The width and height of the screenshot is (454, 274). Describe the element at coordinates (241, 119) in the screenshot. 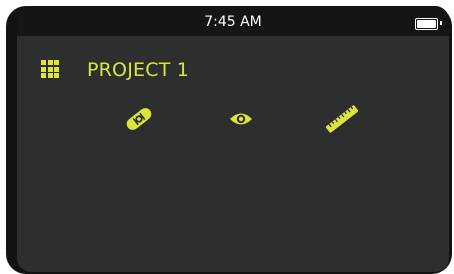

I see `eye-view-icon` at that location.